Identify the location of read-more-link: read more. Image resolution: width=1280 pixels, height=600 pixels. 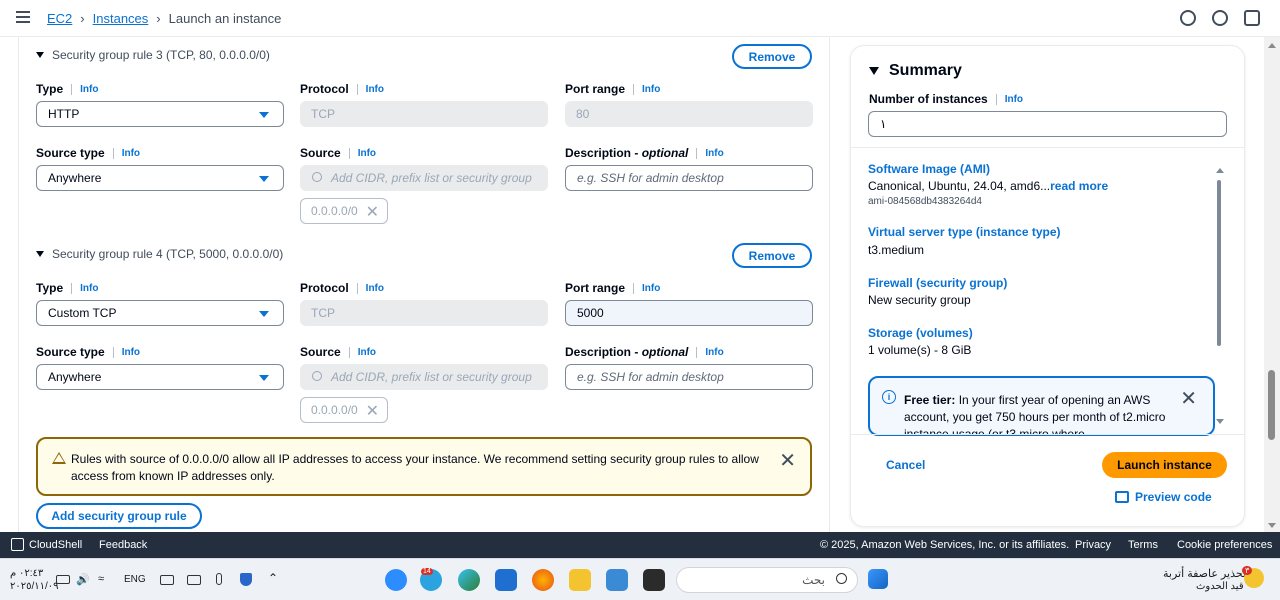
(1079, 186).